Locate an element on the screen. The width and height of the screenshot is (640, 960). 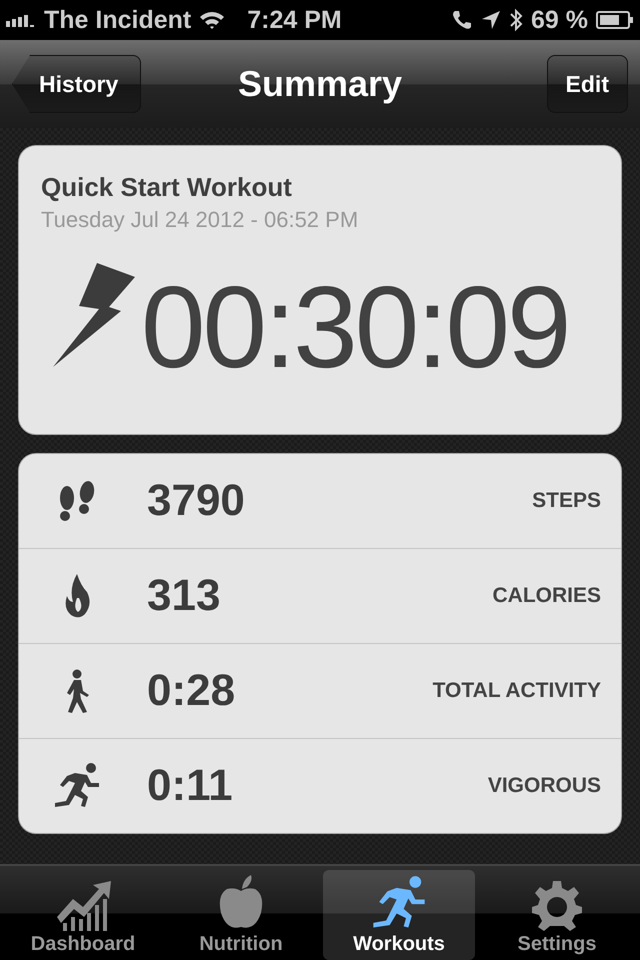
battery-percent: 69 % is located at coordinates (559, 20).